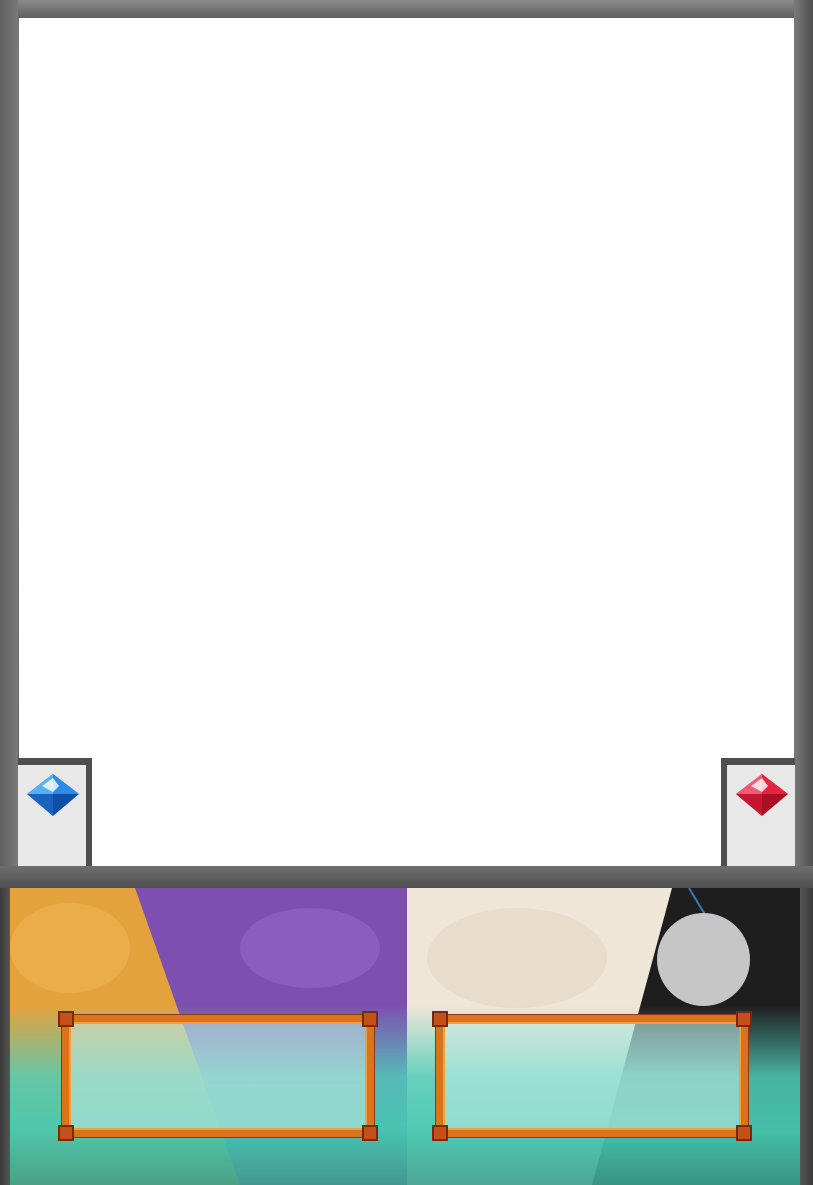  I want to click on blue-gem-icon, so click(53, 795).